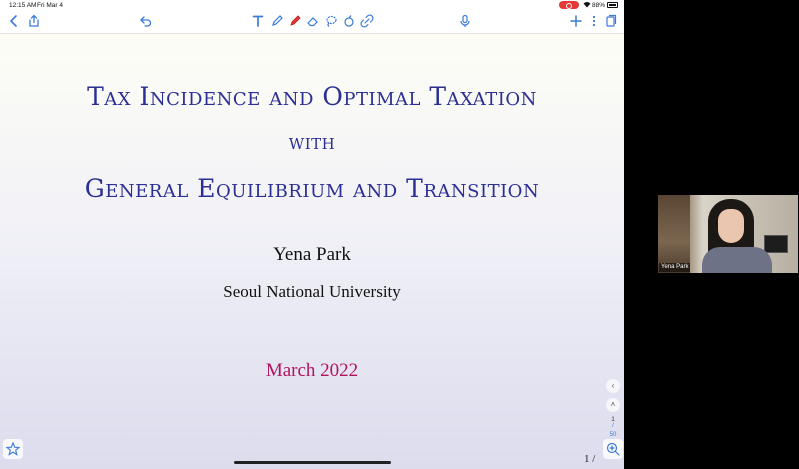 The width and height of the screenshot is (799, 469). I want to click on slide-affiliation: Seoul National University, so click(312, 291).